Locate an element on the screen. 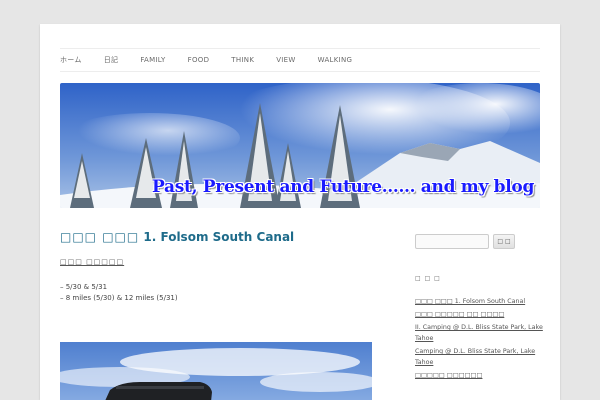  recent-post-item: □□□ □□□ 1. Folsom South Canal is located at coordinates (480, 301).